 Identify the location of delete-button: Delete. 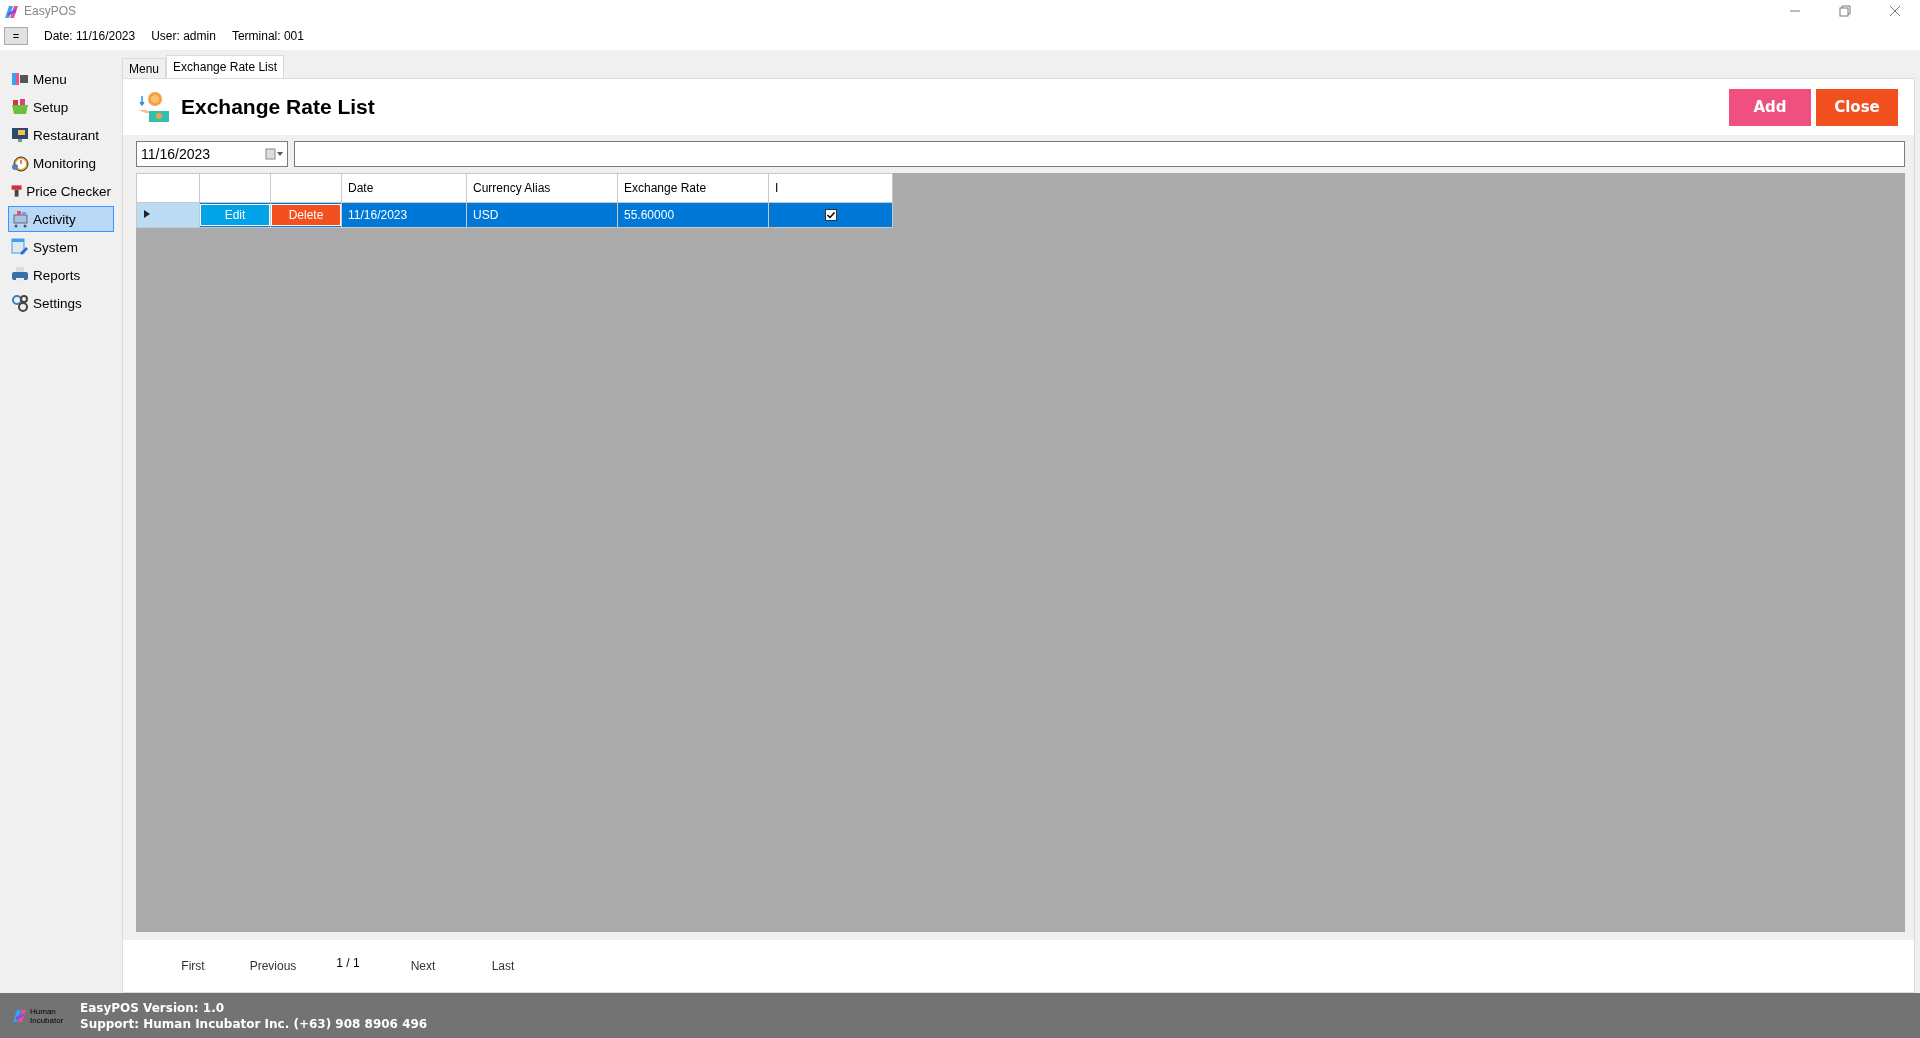
(306, 215).